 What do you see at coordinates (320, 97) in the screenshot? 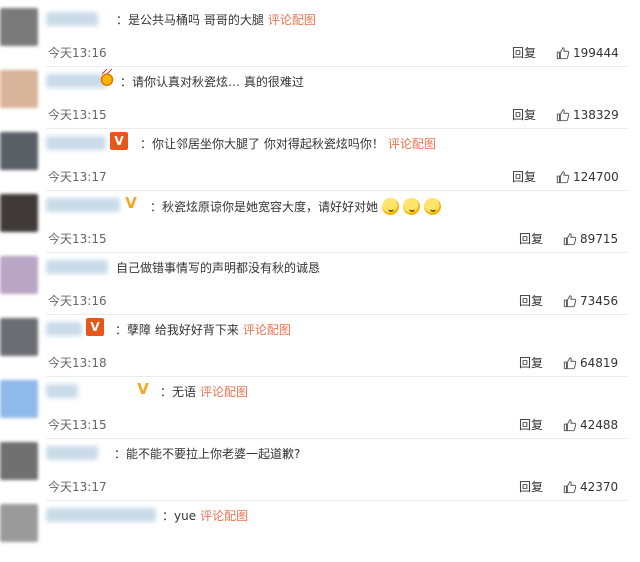
I see `comment-item: ：请你认真对秋瓷炫… 真的很难过今天13:15 回复 138329` at bounding box center [320, 97].